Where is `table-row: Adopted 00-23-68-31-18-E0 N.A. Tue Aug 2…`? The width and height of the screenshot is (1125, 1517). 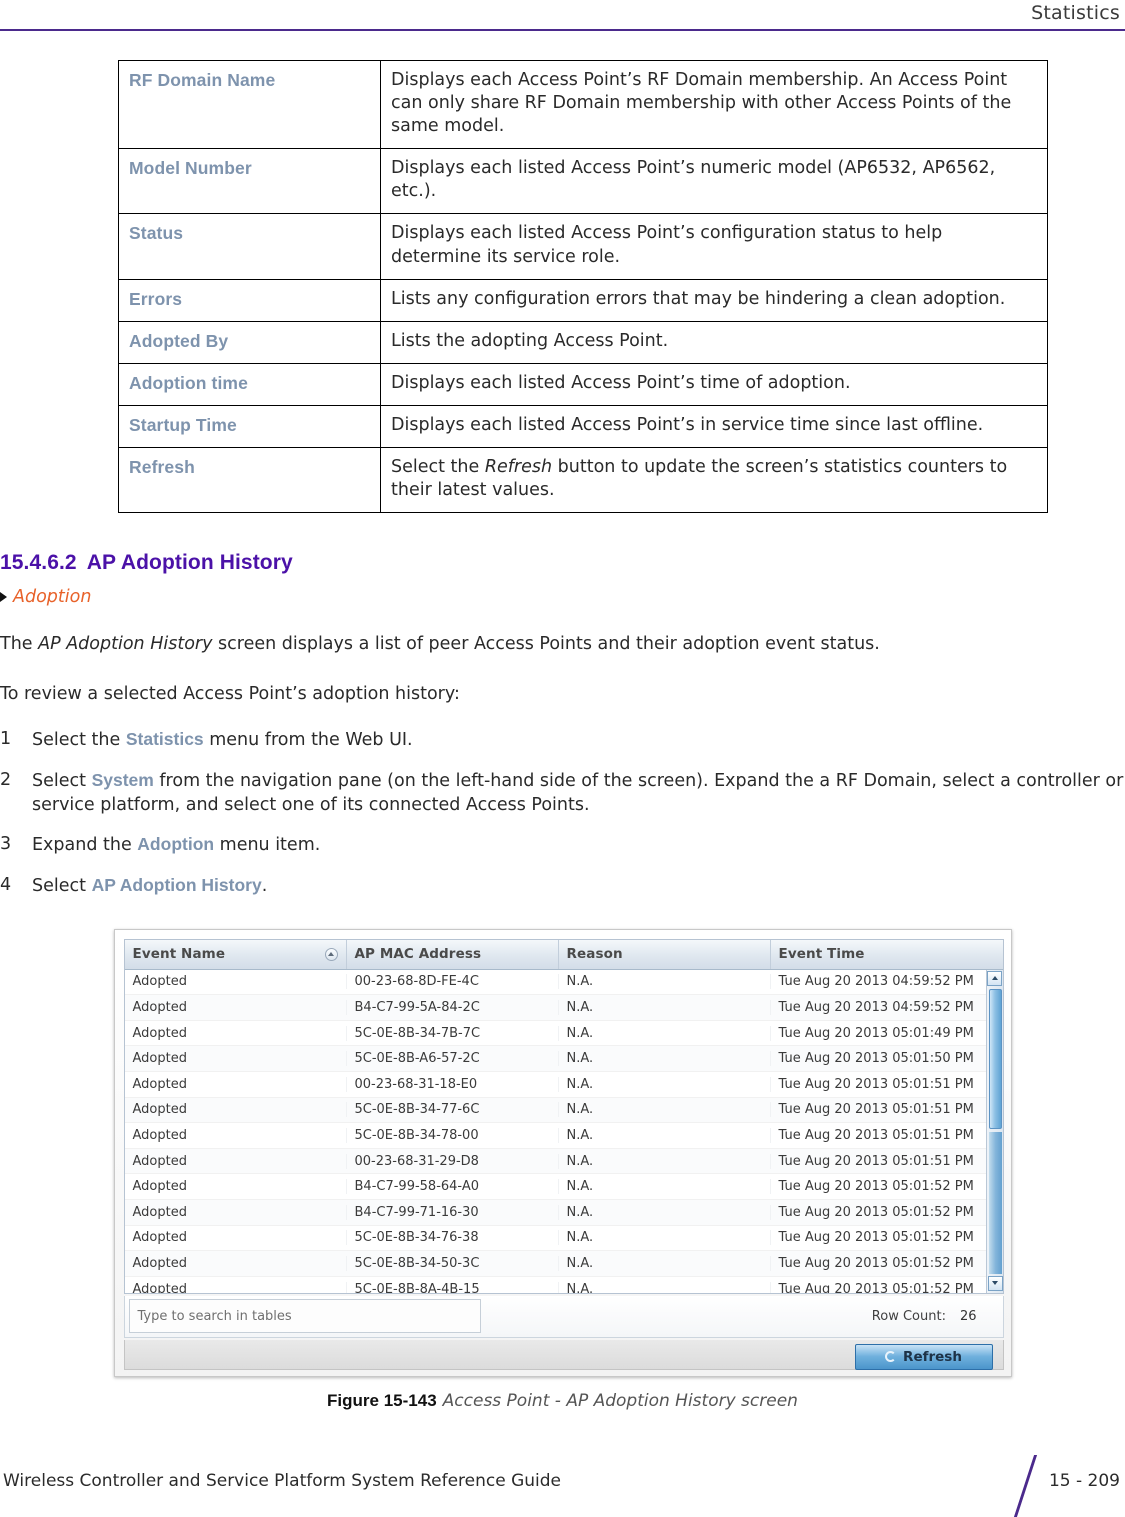 table-row: Adopted 00-23-68-31-18-E0 N.A. Tue Aug 2… is located at coordinates (563, 1085).